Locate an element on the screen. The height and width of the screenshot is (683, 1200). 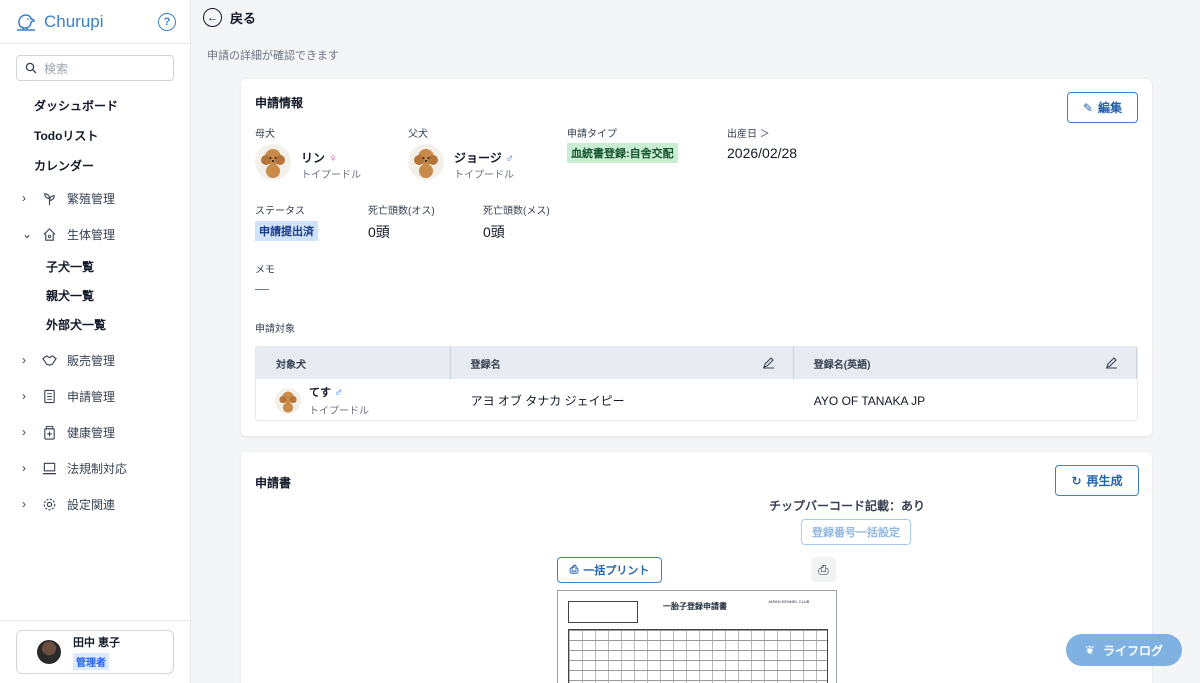
document-preview: 一胎子登録申請書 JAPAN KENNEL CLUB is located at coordinates (697, 636).